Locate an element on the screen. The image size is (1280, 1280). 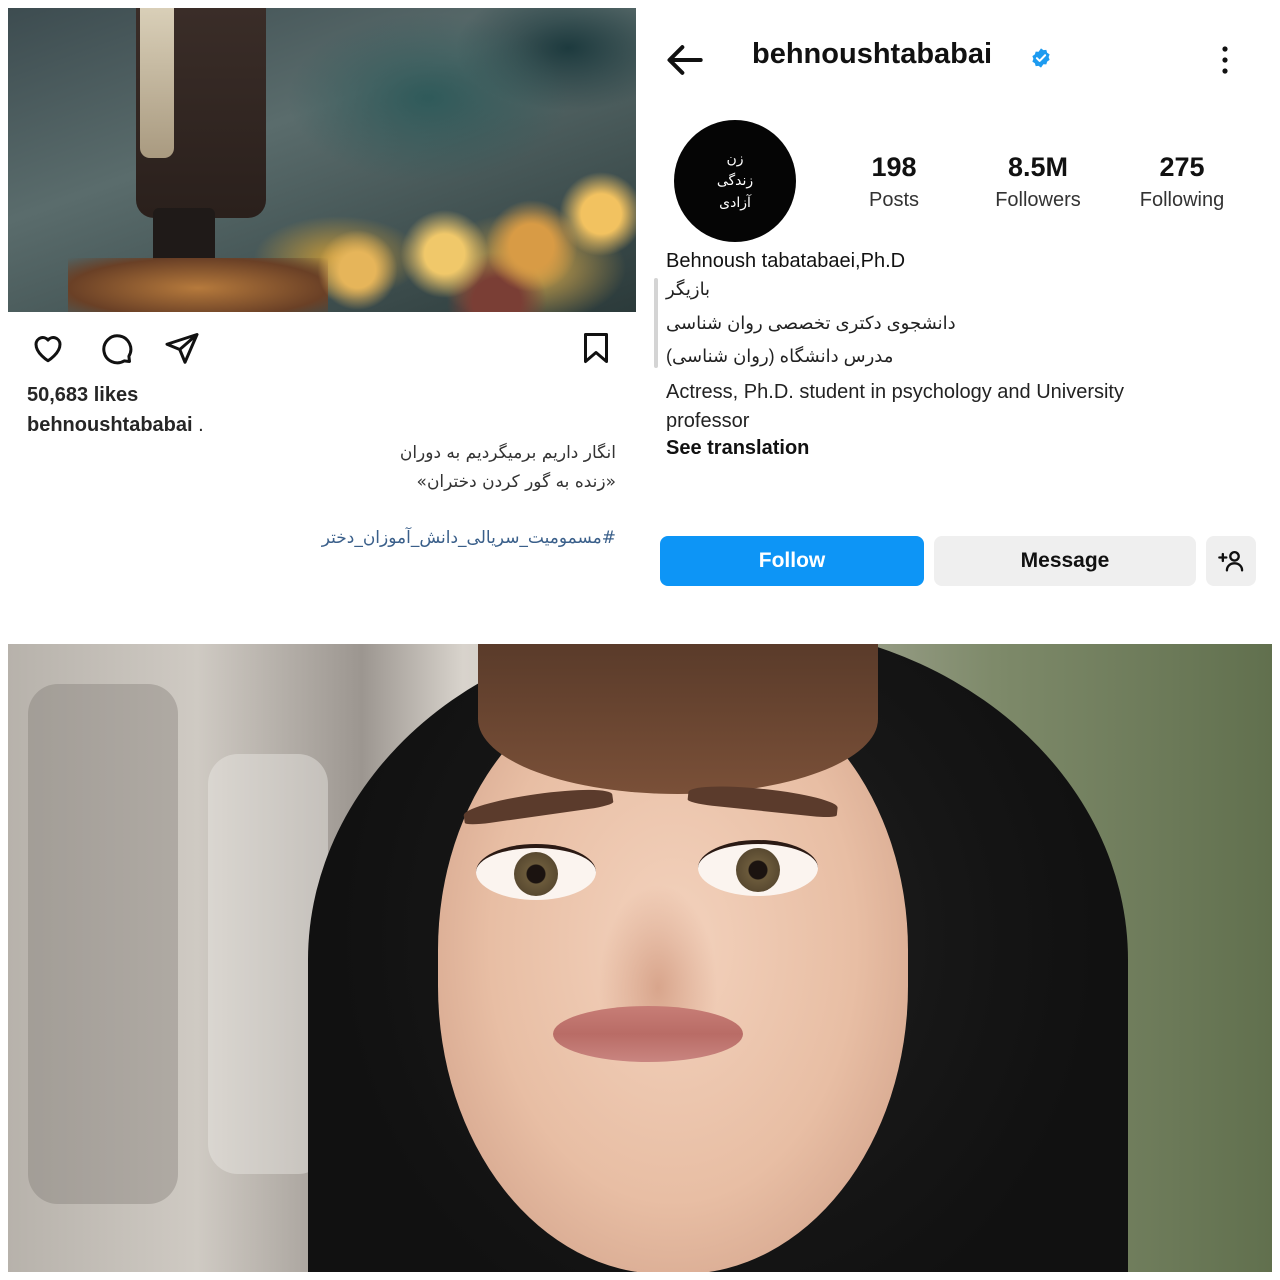
display-name: Behnoush tabatabaei,Ph.D is located at coordinates (786, 261).